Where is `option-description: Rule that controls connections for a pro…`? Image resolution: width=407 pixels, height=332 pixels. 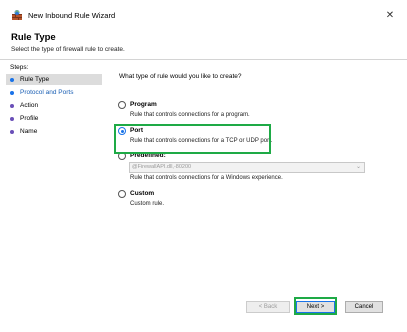
option-description: Rule that controls connections for a pro… is located at coordinates (190, 115).